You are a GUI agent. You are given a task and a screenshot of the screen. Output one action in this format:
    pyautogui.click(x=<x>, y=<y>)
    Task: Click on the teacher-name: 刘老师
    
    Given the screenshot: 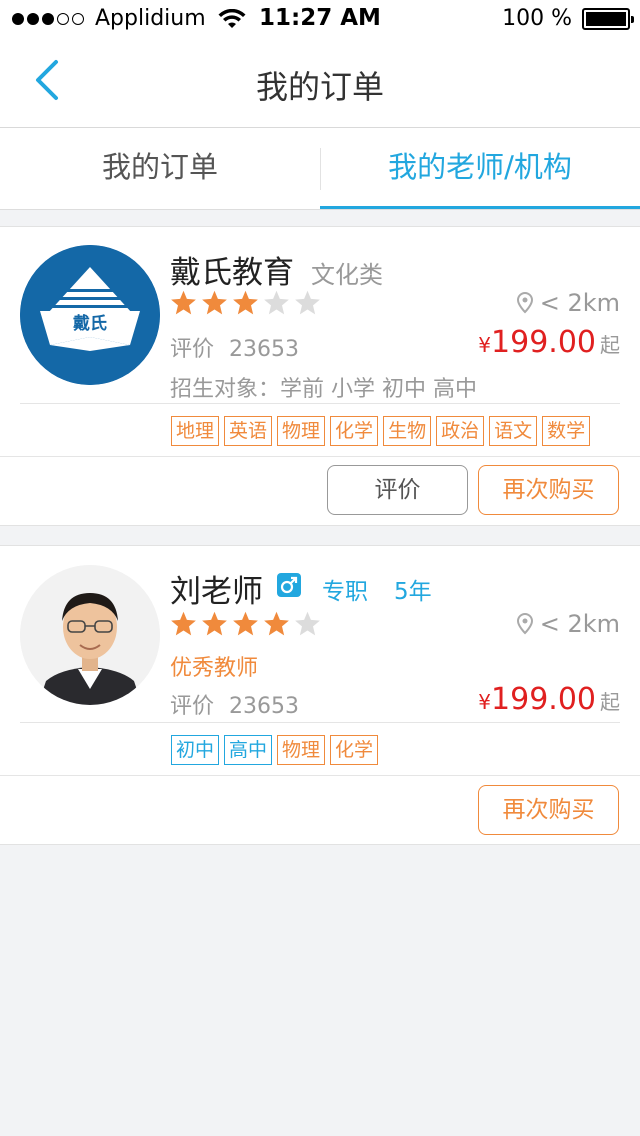 What is the action you would take?
    pyautogui.click(x=216, y=592)
    